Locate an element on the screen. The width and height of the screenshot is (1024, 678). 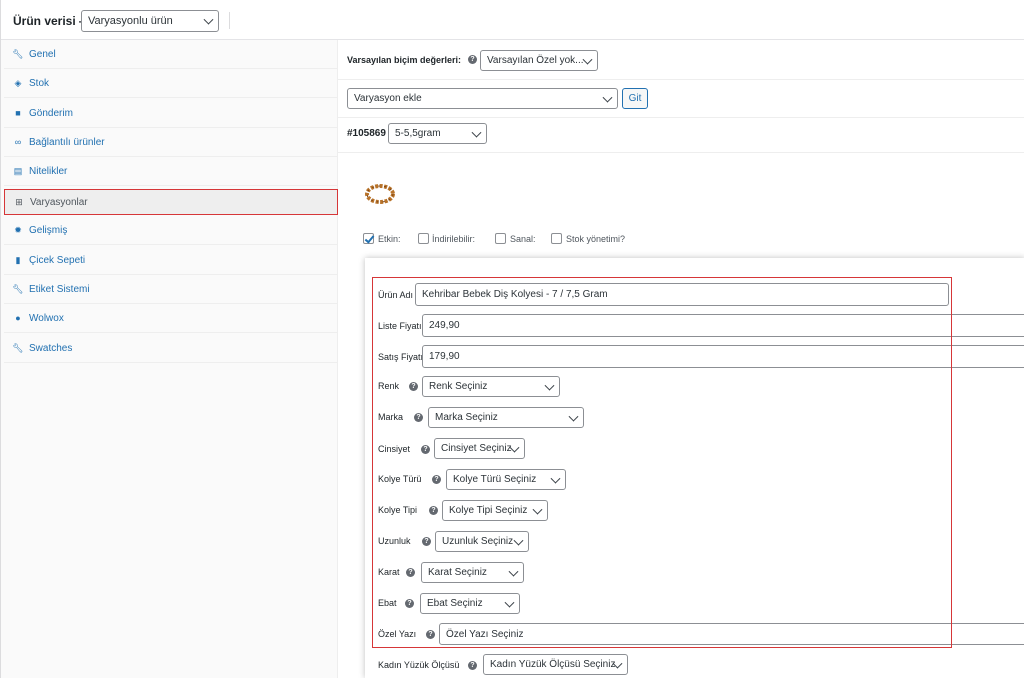
carat-select: Karat Seçiniz is located at coordinates (472, 572).